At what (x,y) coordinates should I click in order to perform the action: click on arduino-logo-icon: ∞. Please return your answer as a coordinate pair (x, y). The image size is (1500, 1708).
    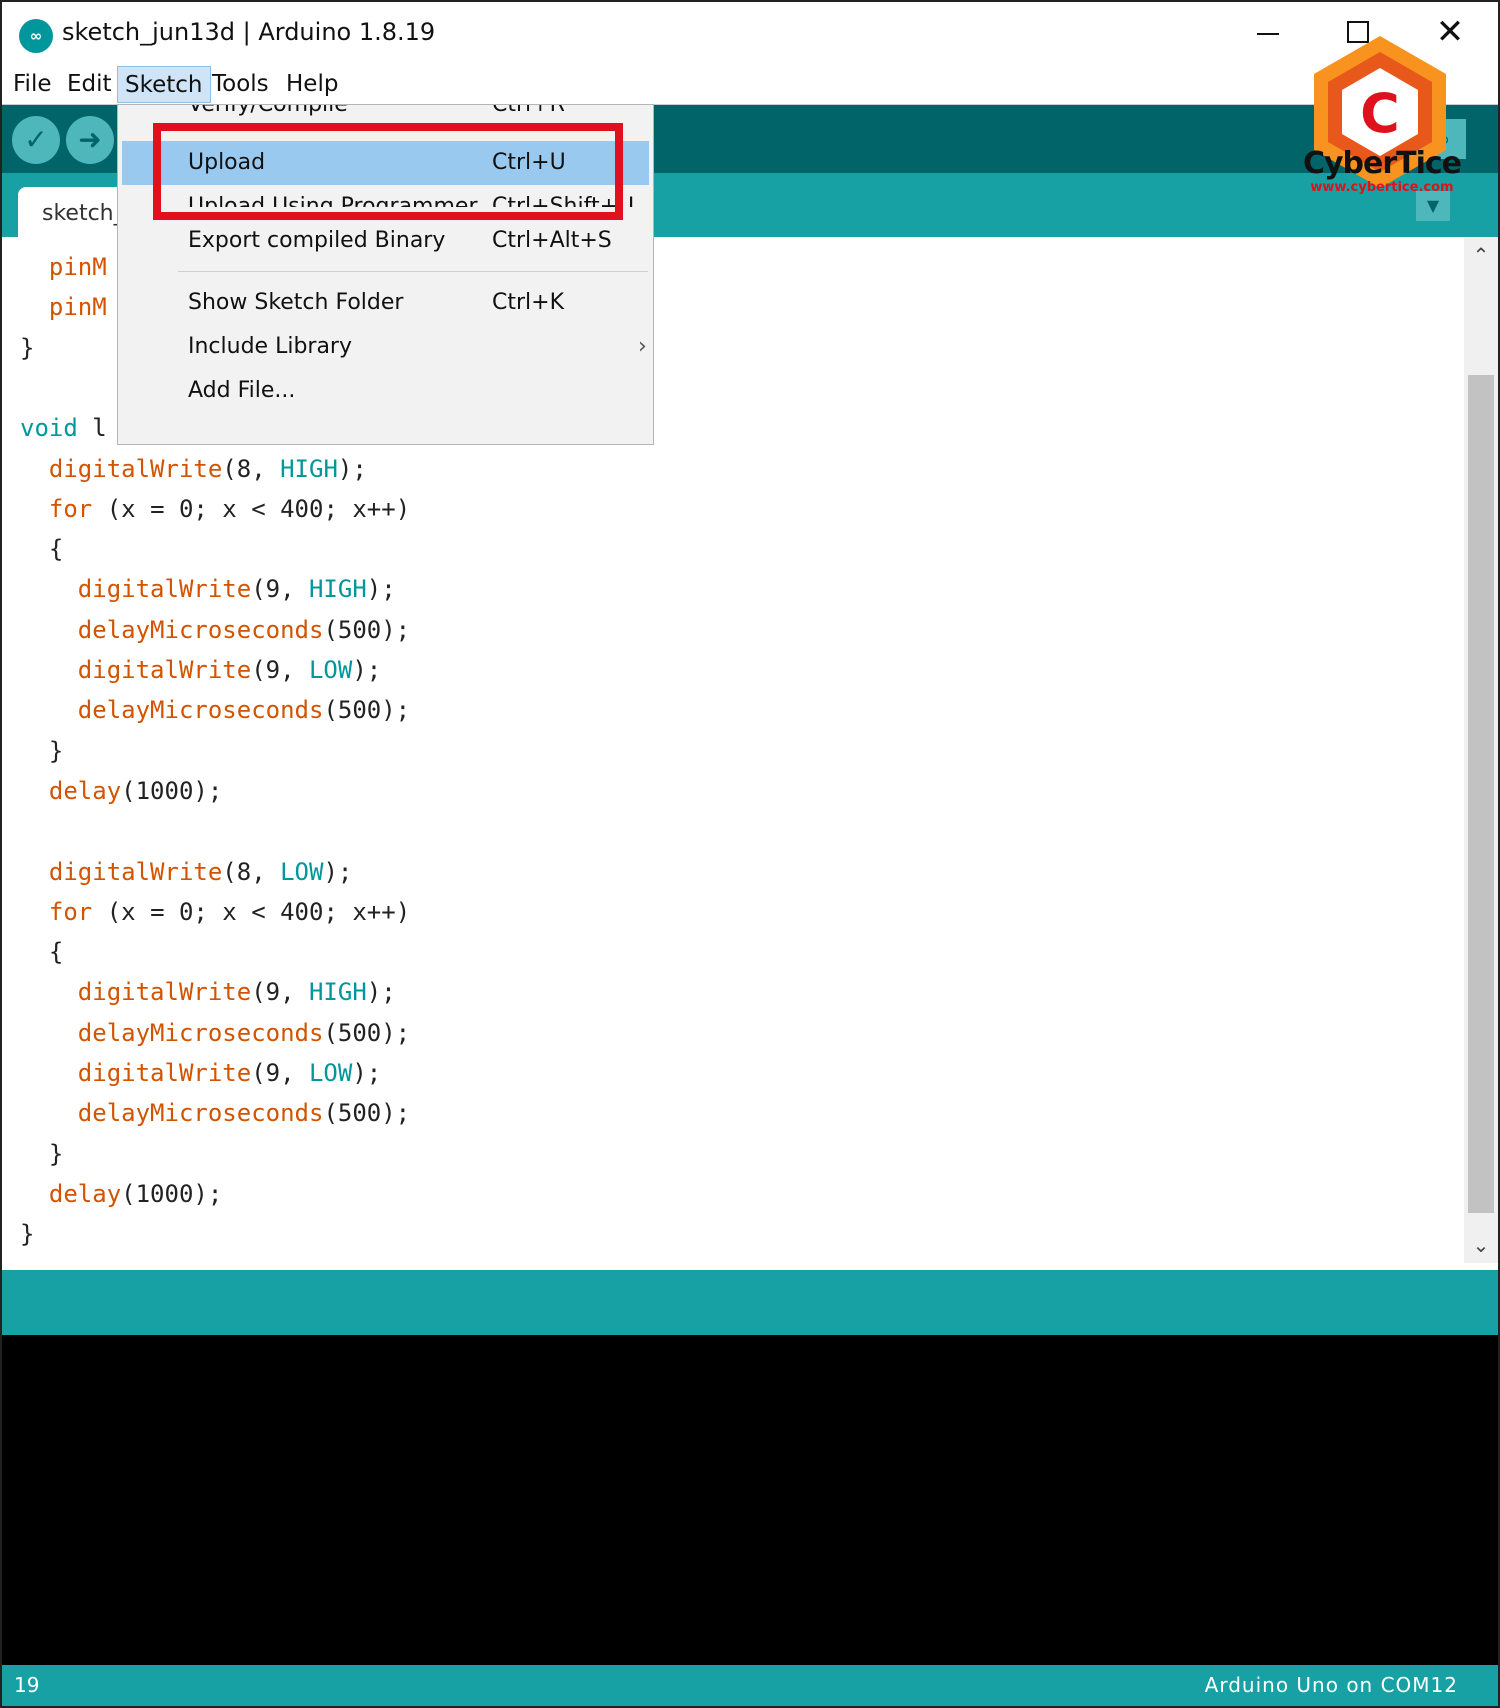
    Looking at the image, I should click on (36, 36).